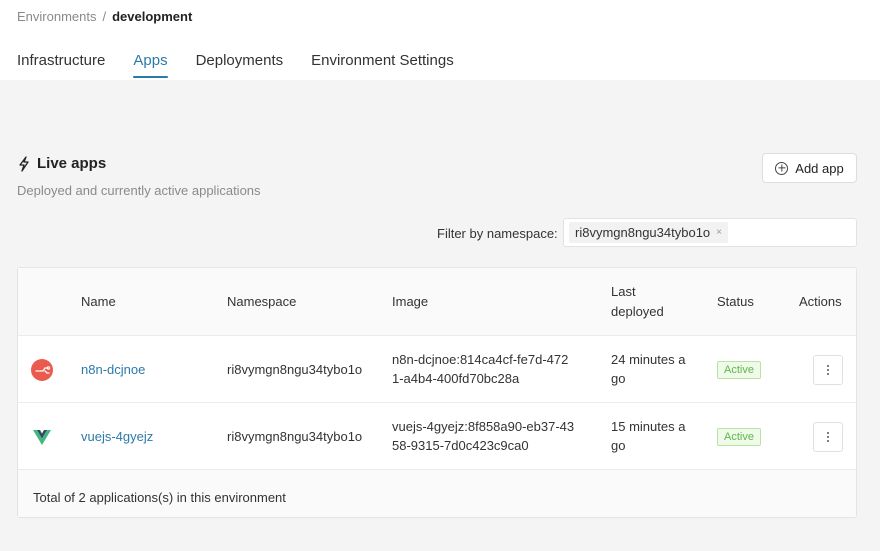 Image resolution: width=880 pixels, height=551 pixels. I want to click on breadcrumb: Environments / development, so click(104, 16).